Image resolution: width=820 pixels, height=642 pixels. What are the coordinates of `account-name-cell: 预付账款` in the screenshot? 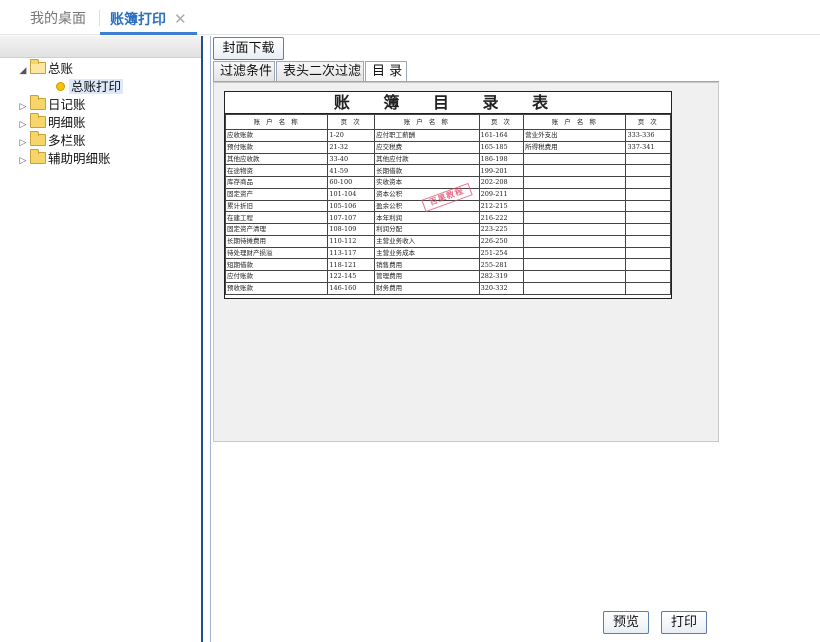 It's located at (276, 147).